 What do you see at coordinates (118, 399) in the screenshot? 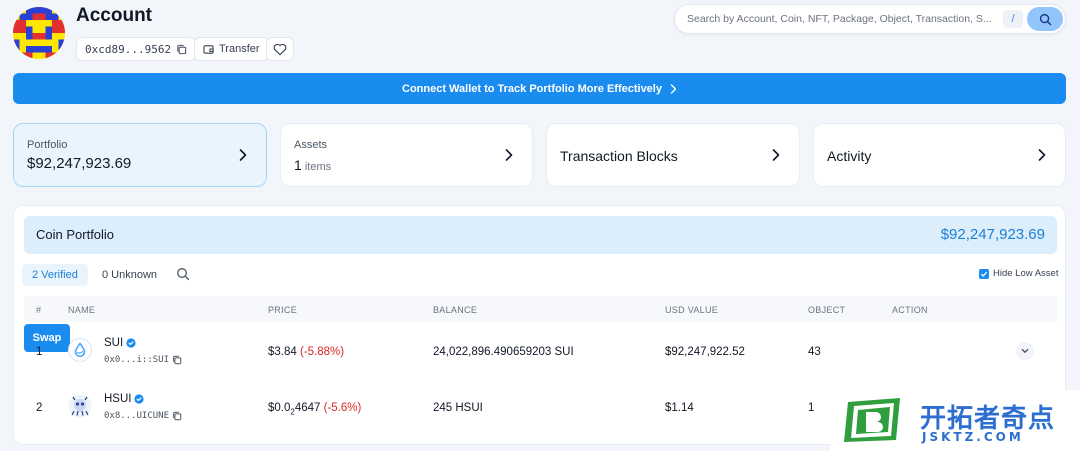
I see `coin-name-text: HSUI` at bounding box center [118, 399].